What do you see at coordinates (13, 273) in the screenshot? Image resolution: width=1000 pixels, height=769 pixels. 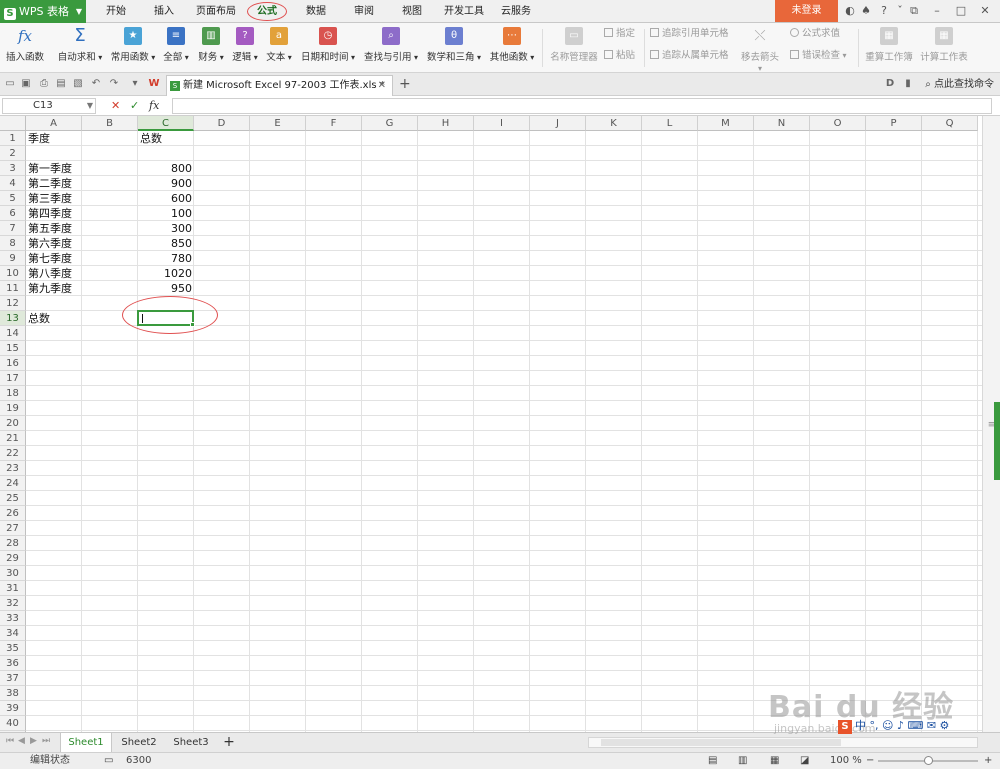 I see `row-header-10: 10` at bounding box center [13, 273].